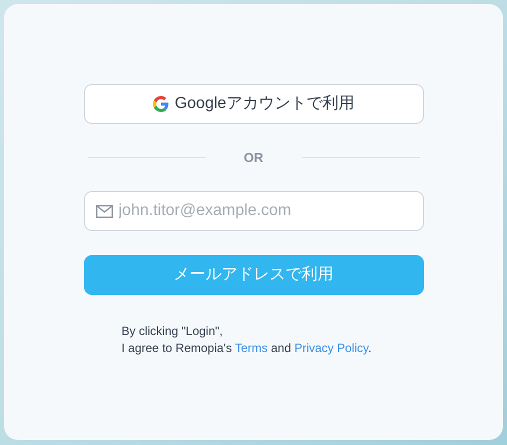 This screenshot has width=507, height=445. I want to click on terms-link: Terms, so click(251, 347).